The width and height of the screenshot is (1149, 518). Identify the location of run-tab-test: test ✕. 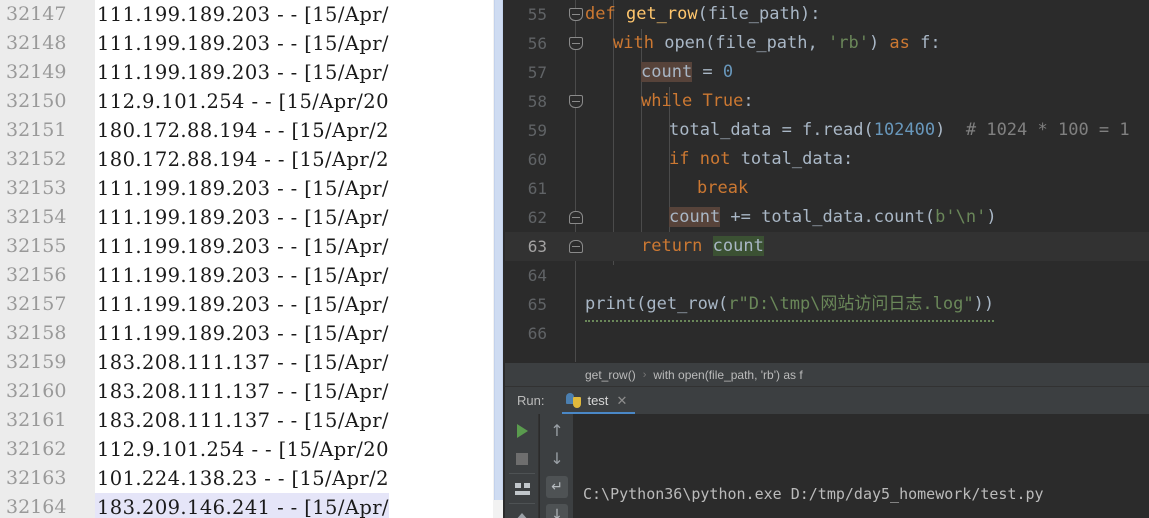
(599, 401).